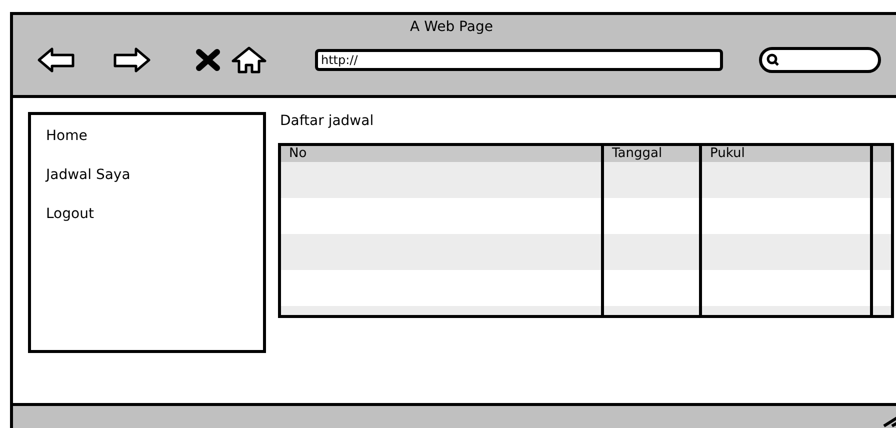 Image resolution: width=896 pixels, height=428 pixels. I want to click on window-title: A Web Page, so click(451, 27).